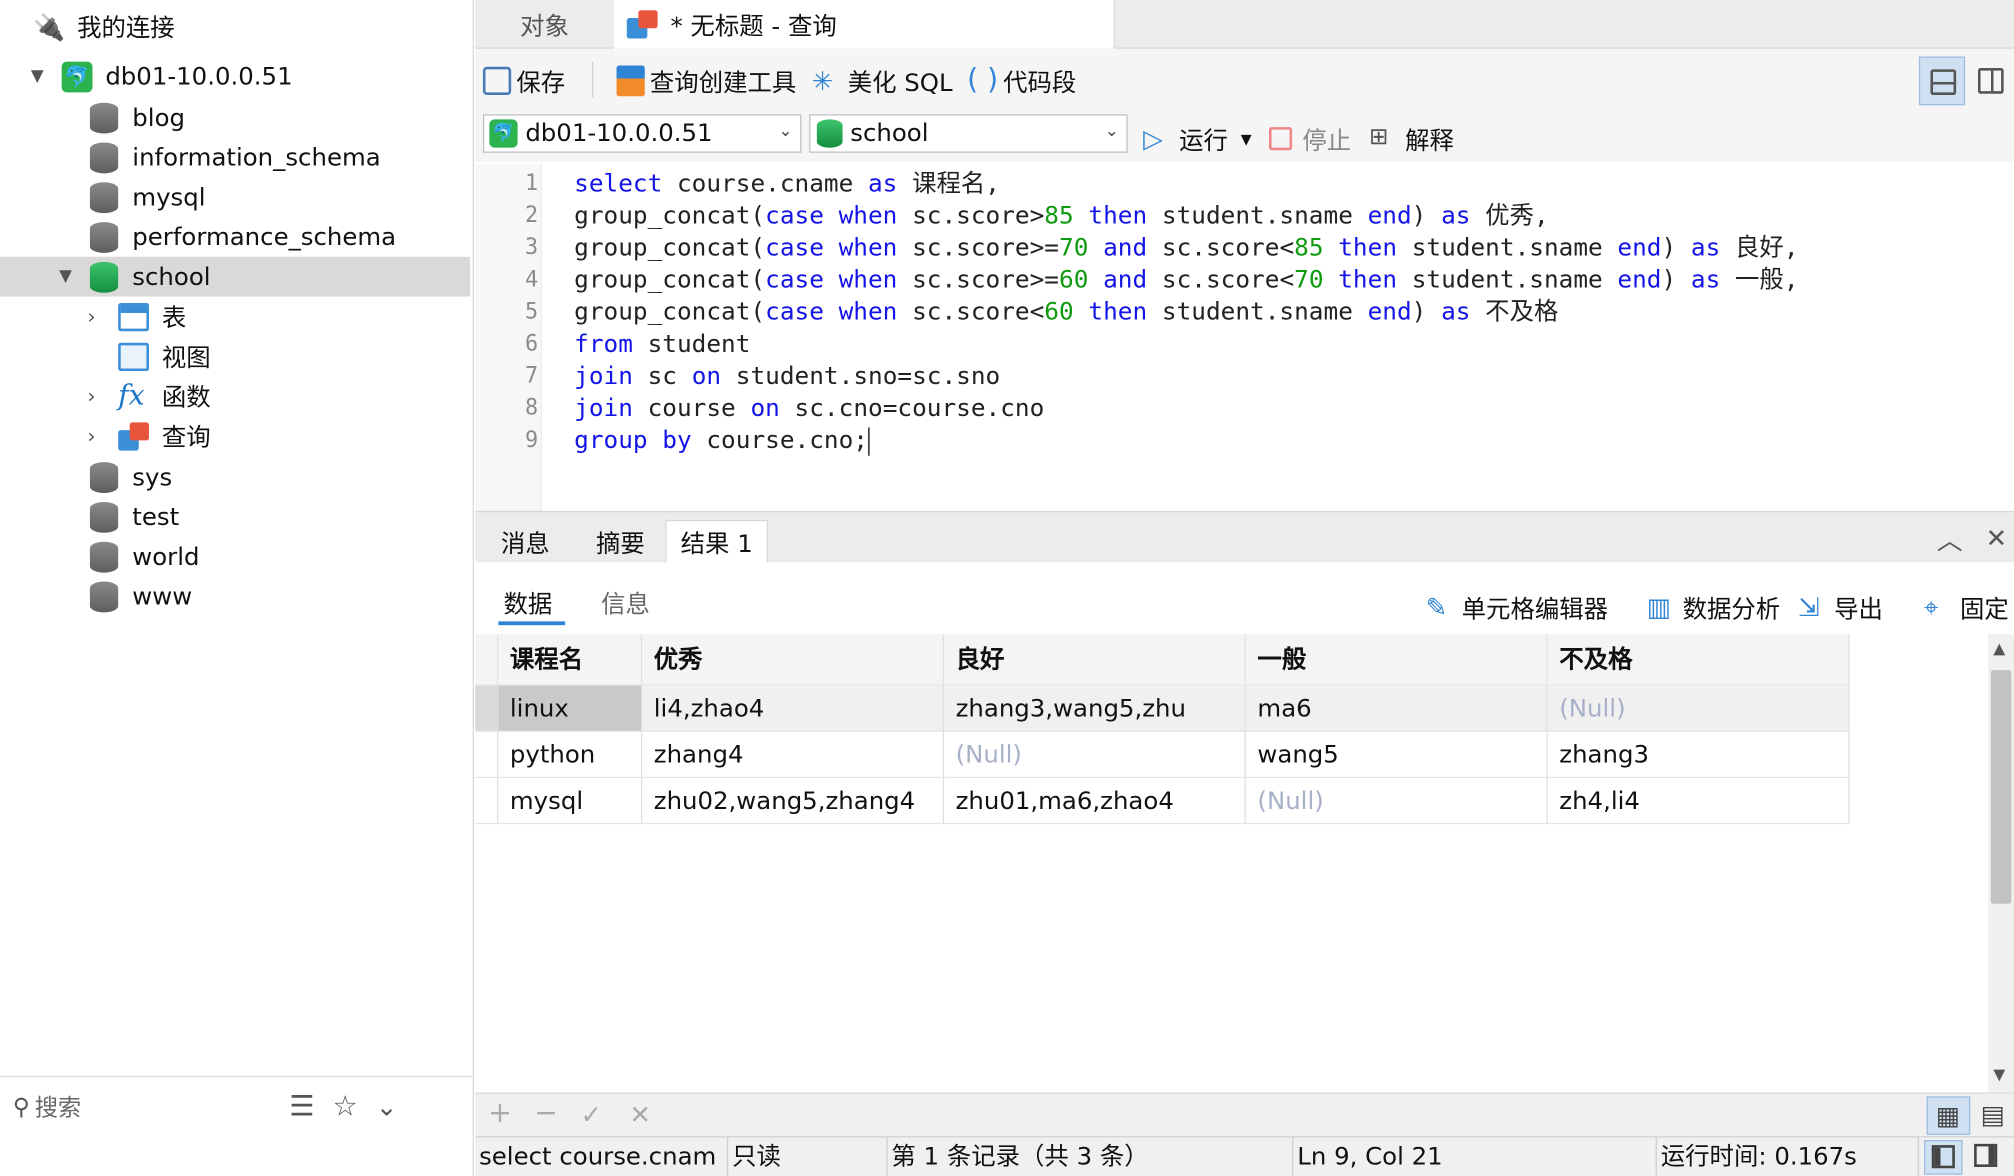 The width and height of the screenshot is (2014, 1176). Describe the element at coordinates (570, 660) in the screenshot. I see `column-header: 课程名` at that location.